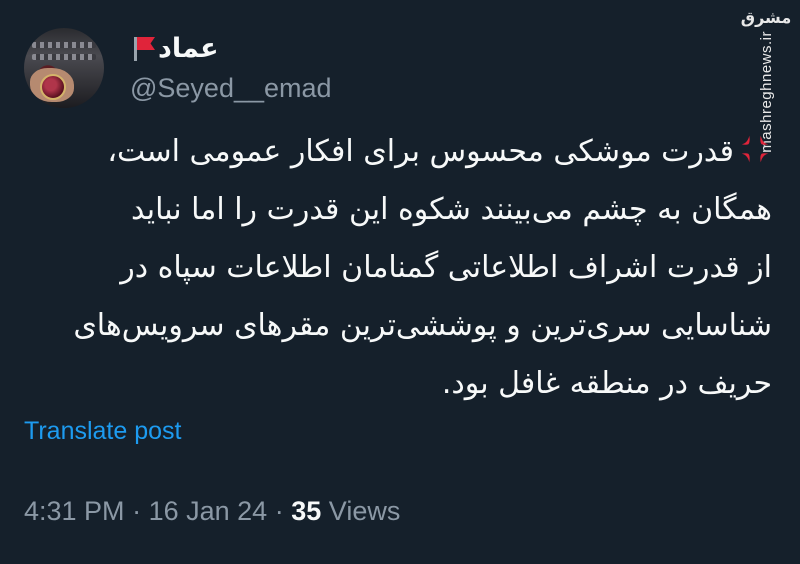 Image resolution: width=800 pixels, height=564 pixels. I want to click on views-count: 35, so click(306, 511).